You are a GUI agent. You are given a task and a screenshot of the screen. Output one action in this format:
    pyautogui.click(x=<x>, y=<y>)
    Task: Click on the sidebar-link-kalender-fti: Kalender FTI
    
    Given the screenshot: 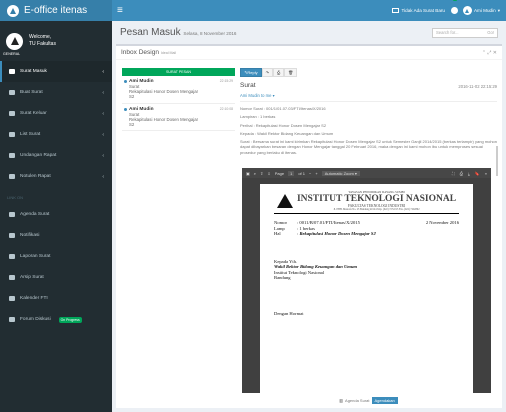 What is the action you would take?
    pyautogui.click(x=56, y=298)
    